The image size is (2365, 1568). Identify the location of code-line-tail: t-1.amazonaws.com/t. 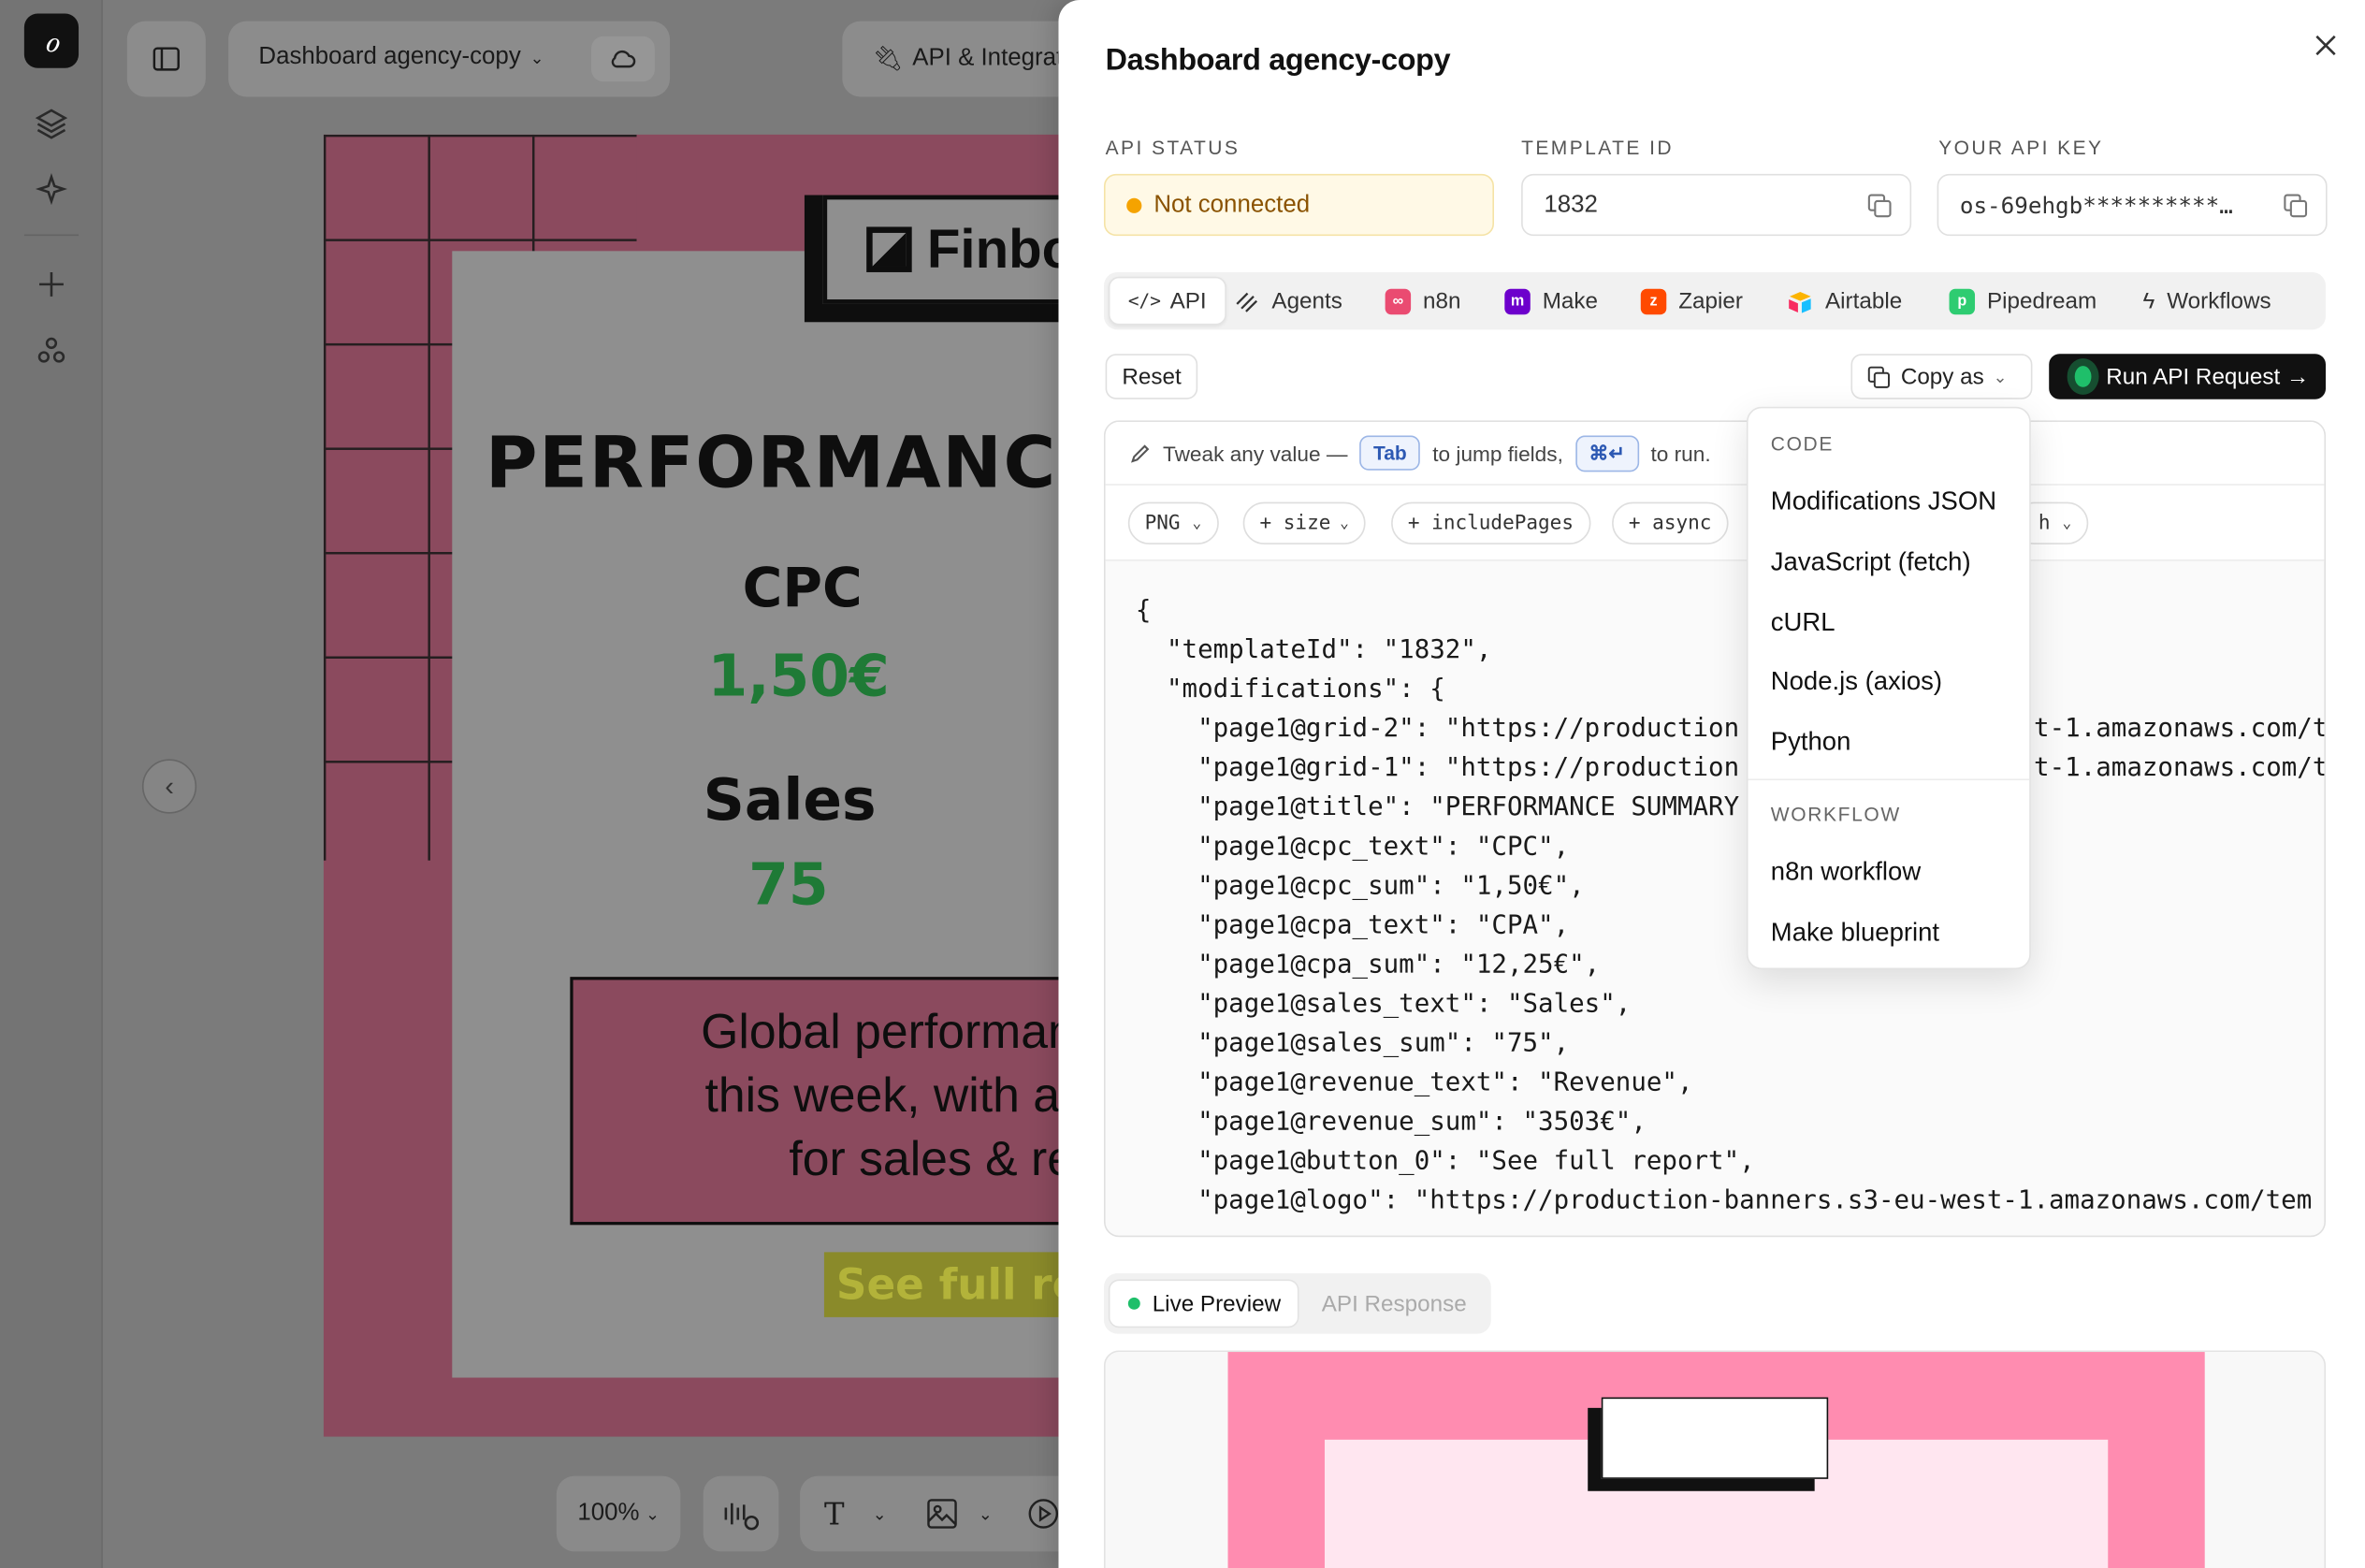
(2181, 729).